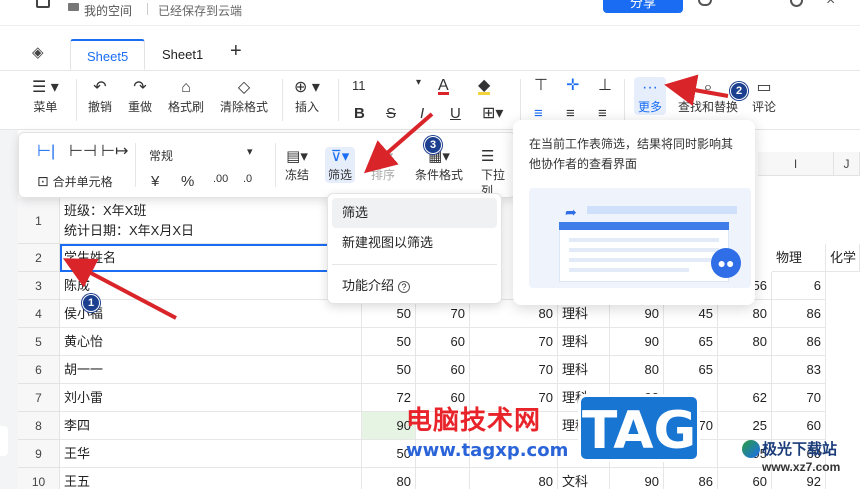  Describe the element at coordinates (398, 143) in the screenshot. I see `arrow-to-filter` at that location.